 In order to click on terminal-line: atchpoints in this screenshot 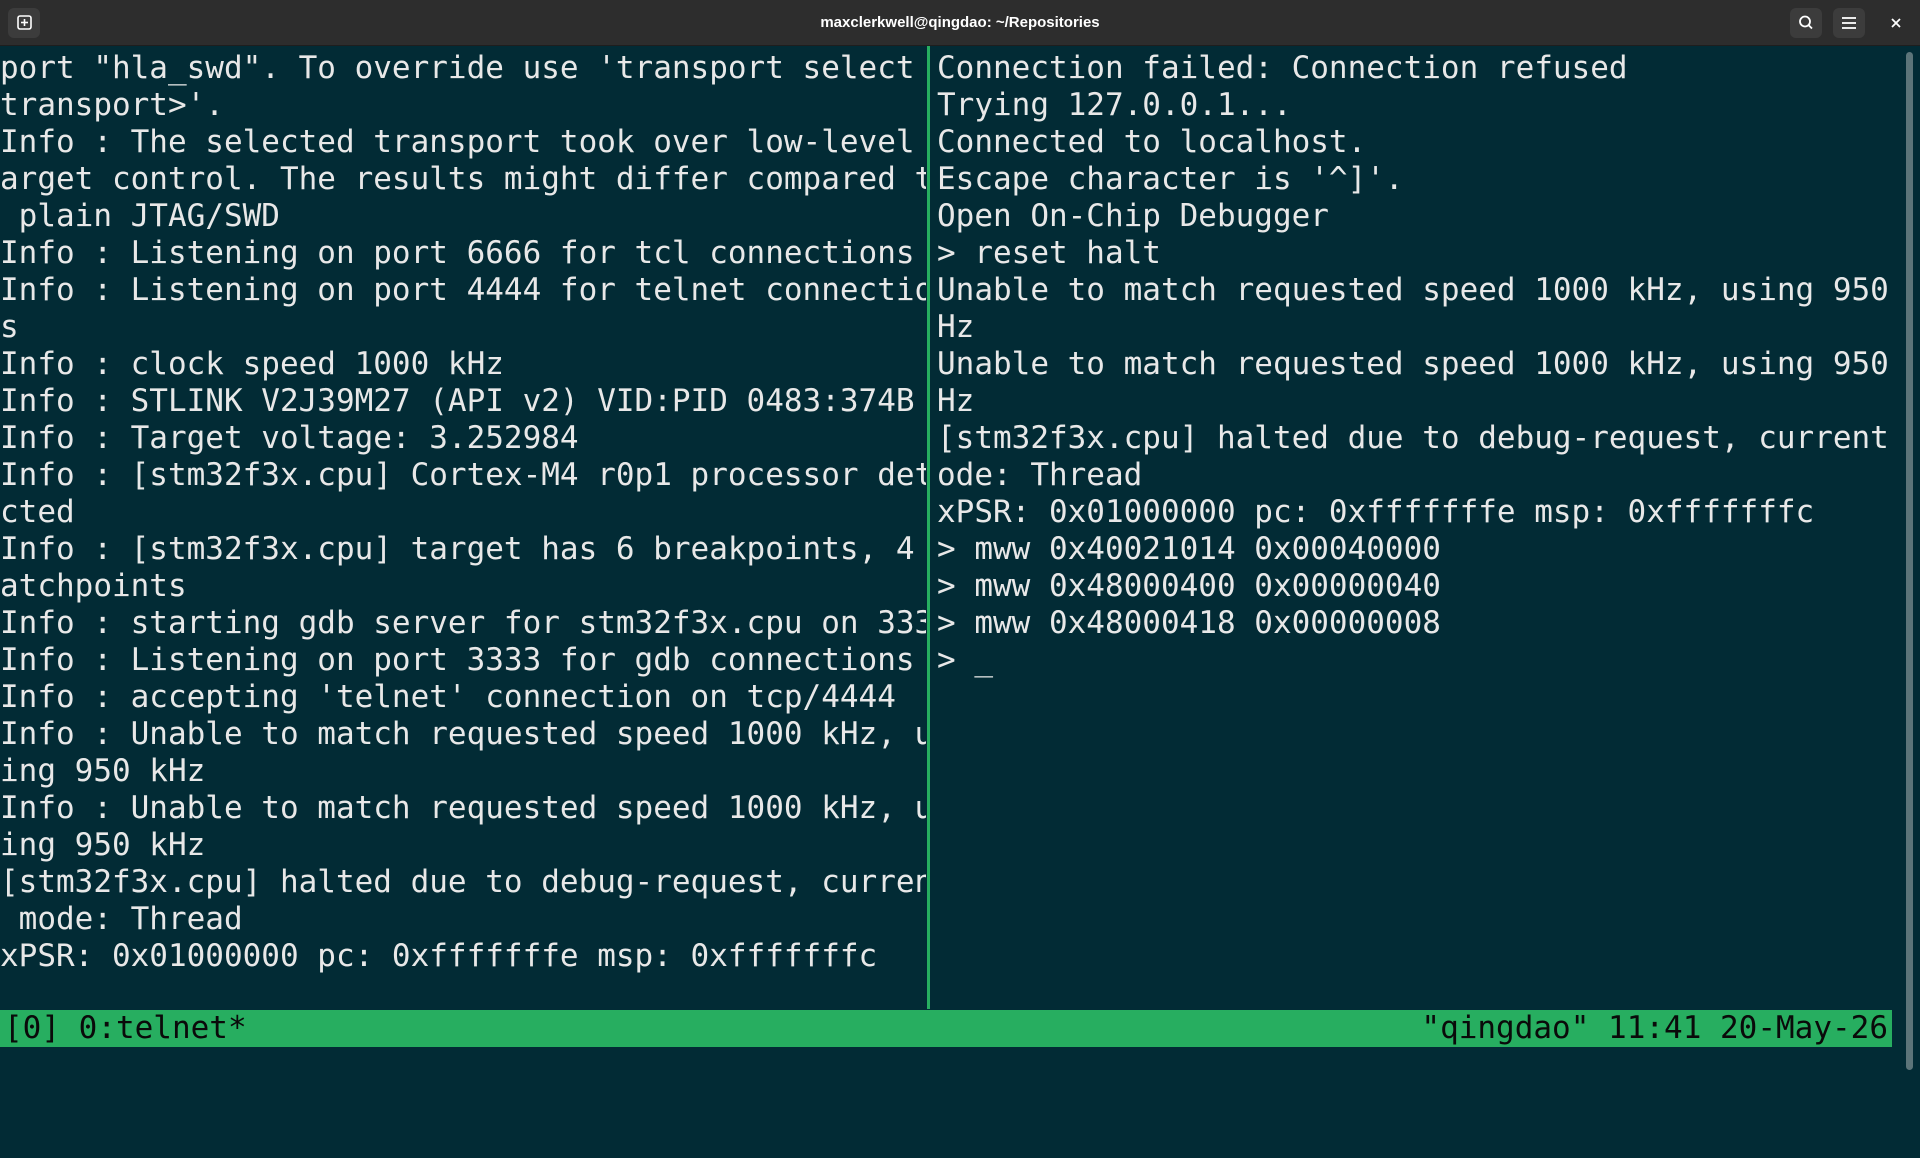, I will do `click(93, 586)`.